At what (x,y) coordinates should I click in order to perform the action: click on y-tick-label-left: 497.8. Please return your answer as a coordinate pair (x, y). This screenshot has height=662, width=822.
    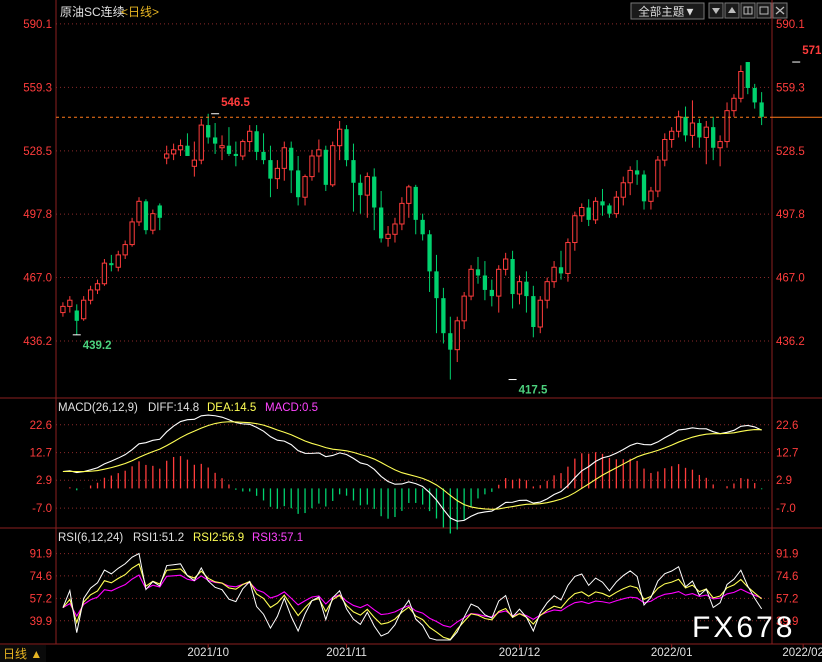
    Looking at the image, I should click on (37, 215).